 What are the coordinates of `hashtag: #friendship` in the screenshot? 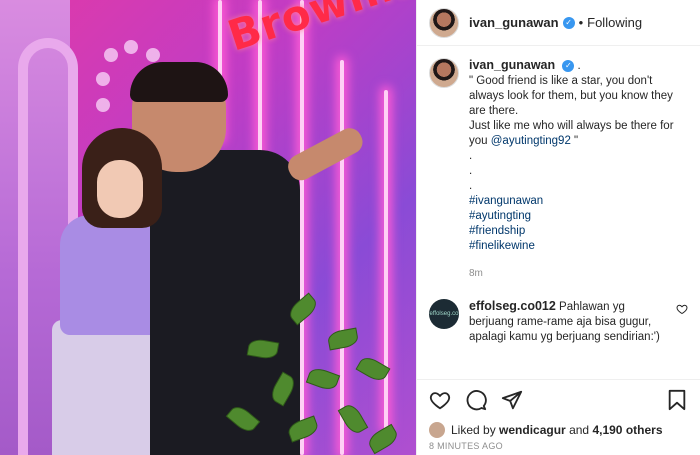 It's located at (578, 231).